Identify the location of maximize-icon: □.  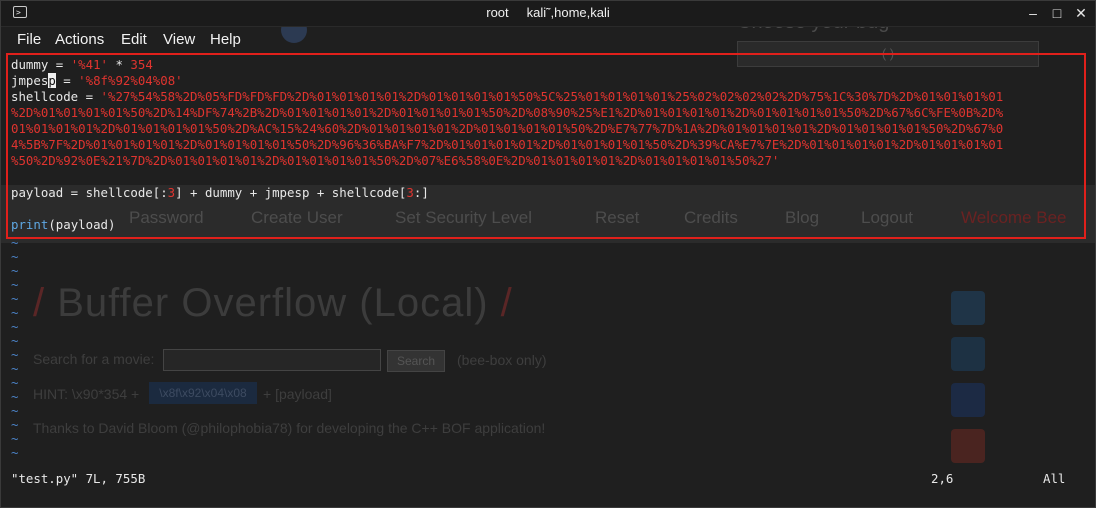
(1057, 13).